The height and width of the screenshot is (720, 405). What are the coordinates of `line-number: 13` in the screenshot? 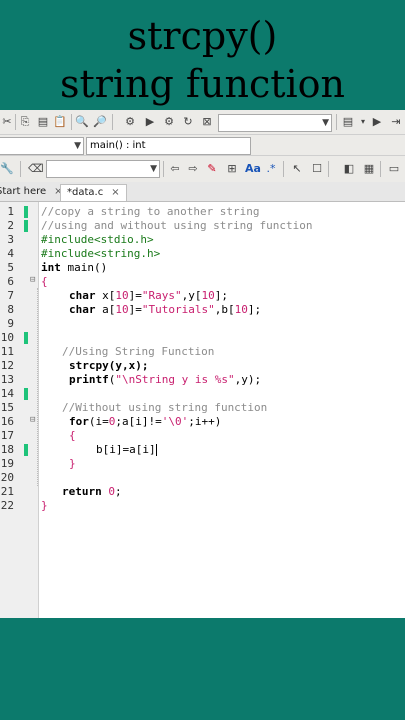 It's located at (7, 379).